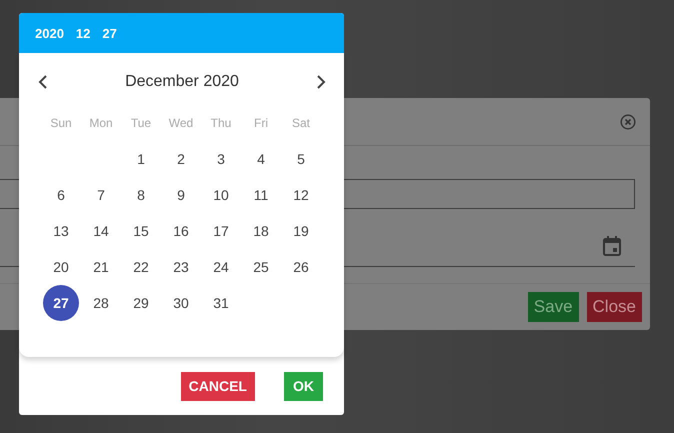 The image size is (674, 433). Describe the element at coordinates (301, 159) in the screenshot. I see `day-cell: 5` at that location.